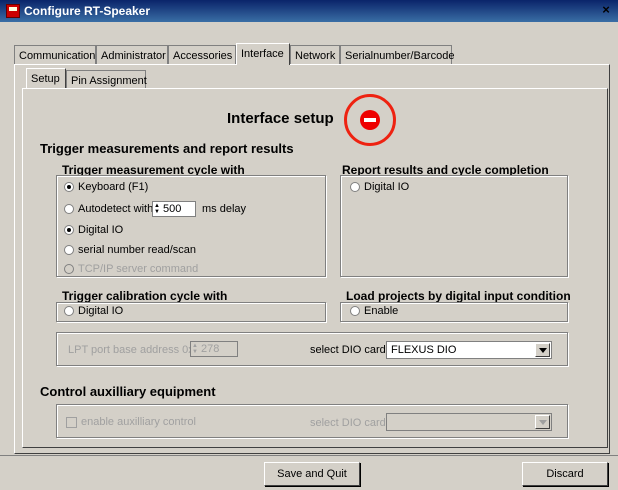  What do you see at coordinates (131, 350) in the screenshot?
I see `lpt-label: LPT port base address 0x` at bounding box center [131, 350].